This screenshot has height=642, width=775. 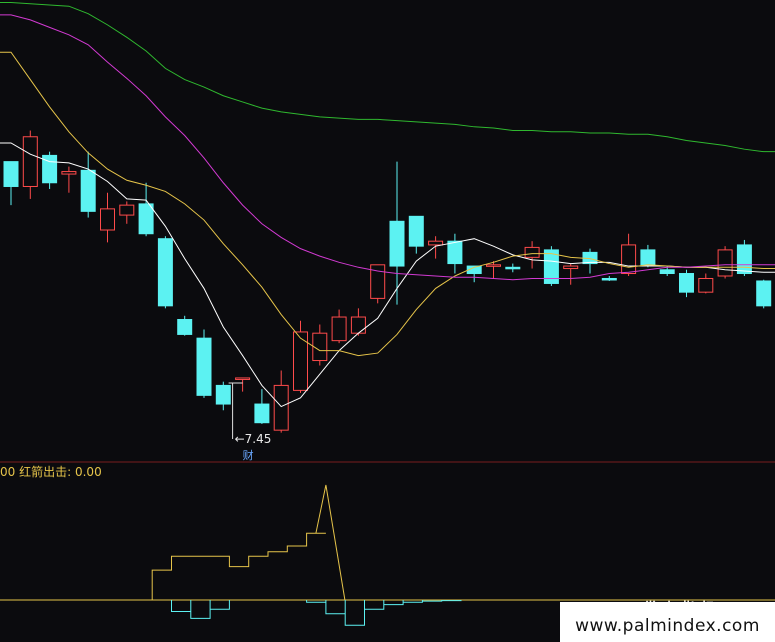 I want to click on indicator-value: 0.00, so click(x=88, y=472).